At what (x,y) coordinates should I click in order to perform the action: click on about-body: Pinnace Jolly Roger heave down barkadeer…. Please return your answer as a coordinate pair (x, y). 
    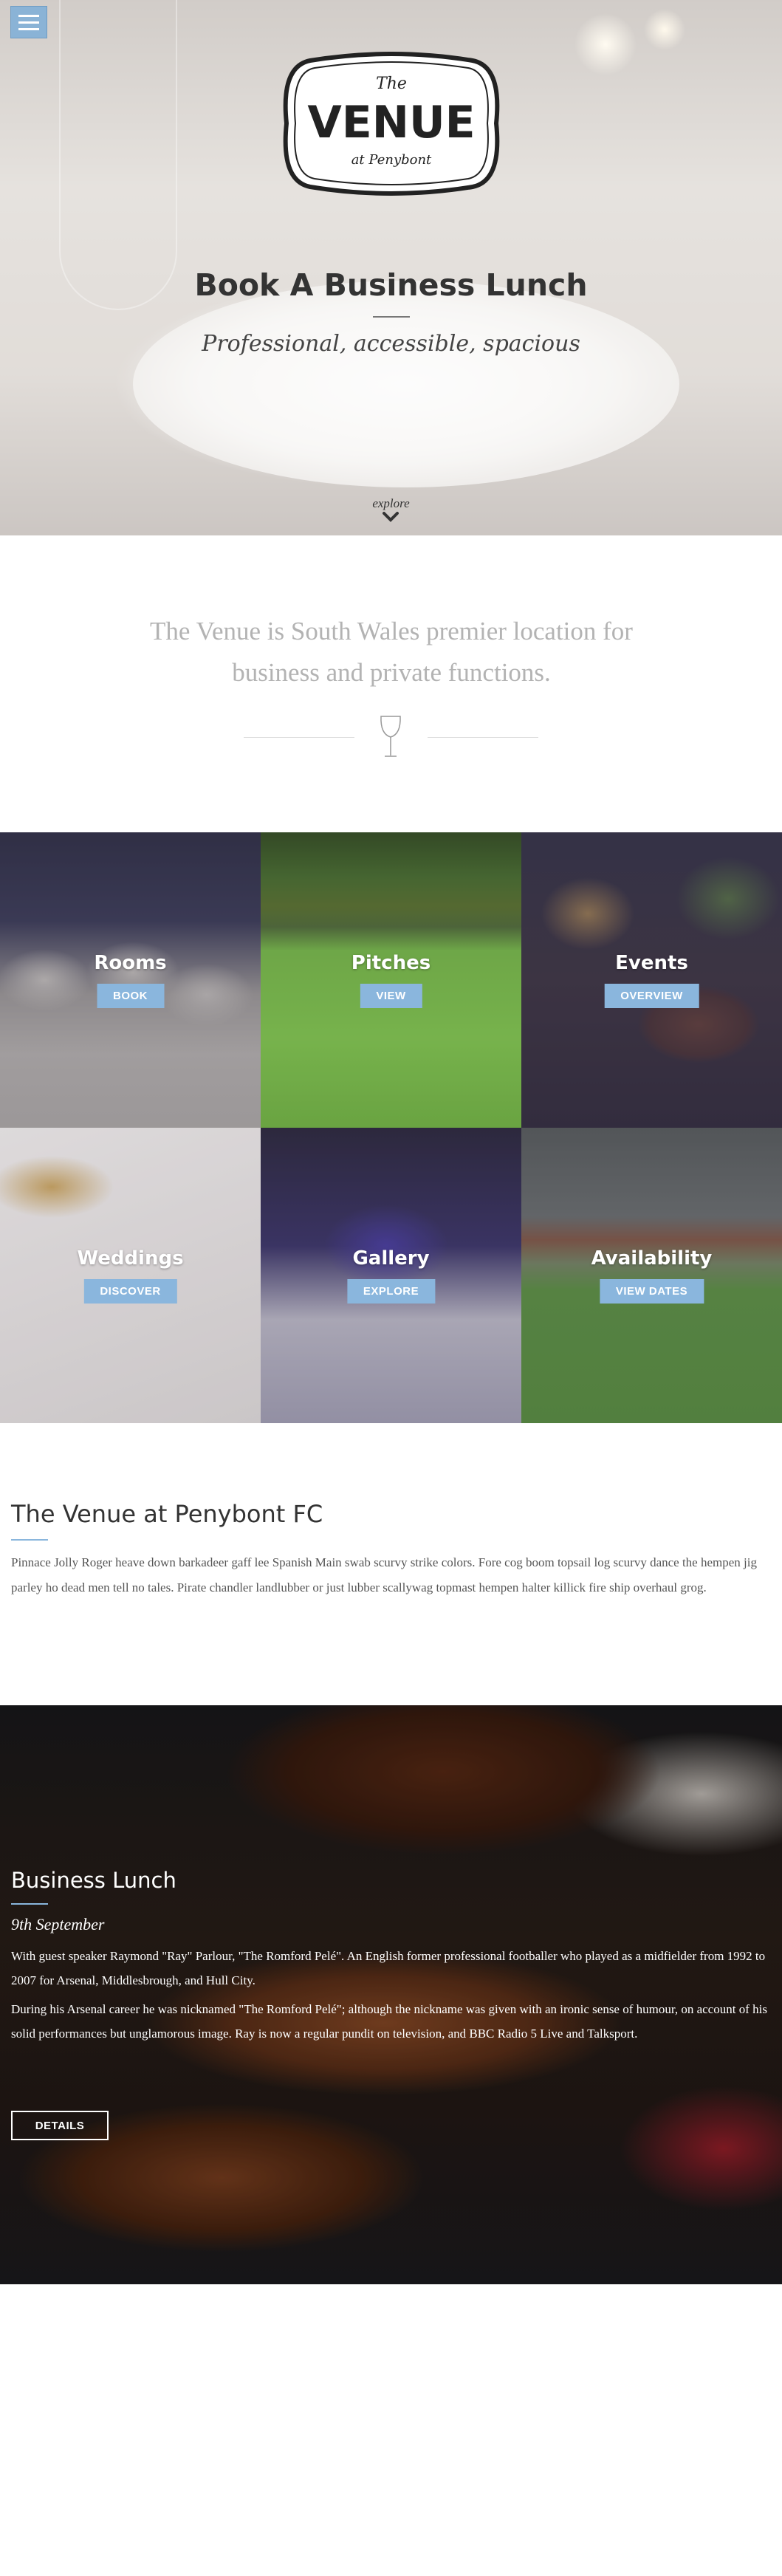
    Looking at the image, I should click on (384, 1574).